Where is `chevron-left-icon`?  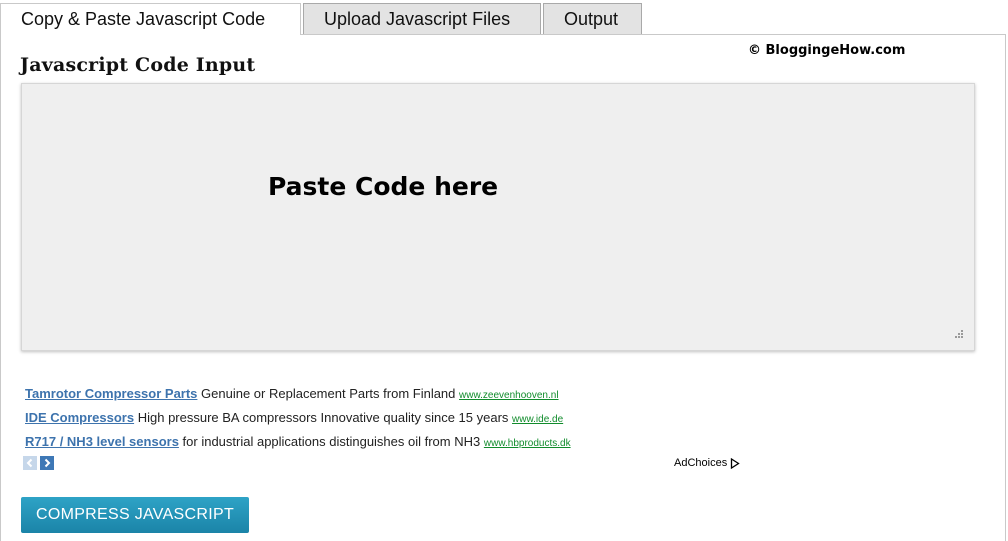 chevron-left-icon is located at coordinates (29, 463).